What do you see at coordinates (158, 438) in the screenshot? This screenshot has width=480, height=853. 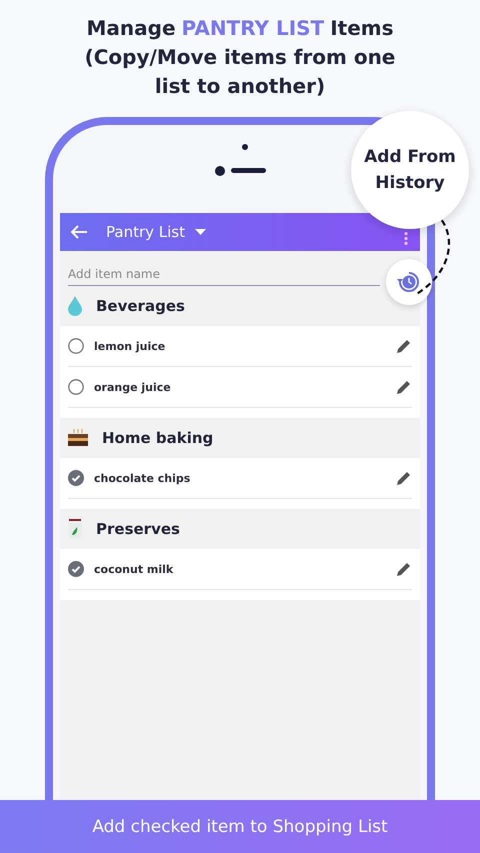 I see `category-name: Home baking` at bounding box center [158, 438].